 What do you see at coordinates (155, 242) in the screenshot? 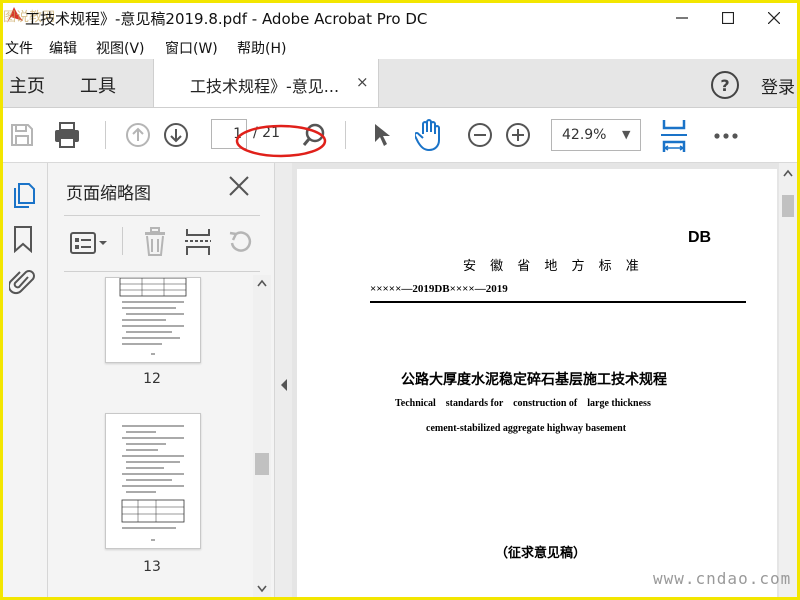
I see `delete-page-icon` at bounding box center [155, 242].